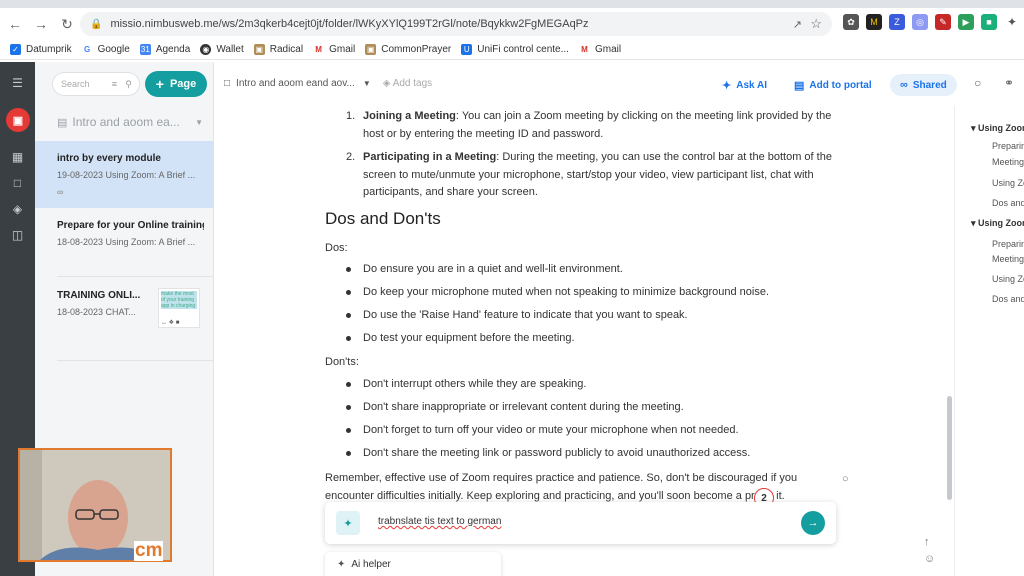 Image resolution: width=1024 pixels, height=576 pixels. Describe the element at coordinates (949, 448) in the screenshot. I see `scrollbar` at that location.